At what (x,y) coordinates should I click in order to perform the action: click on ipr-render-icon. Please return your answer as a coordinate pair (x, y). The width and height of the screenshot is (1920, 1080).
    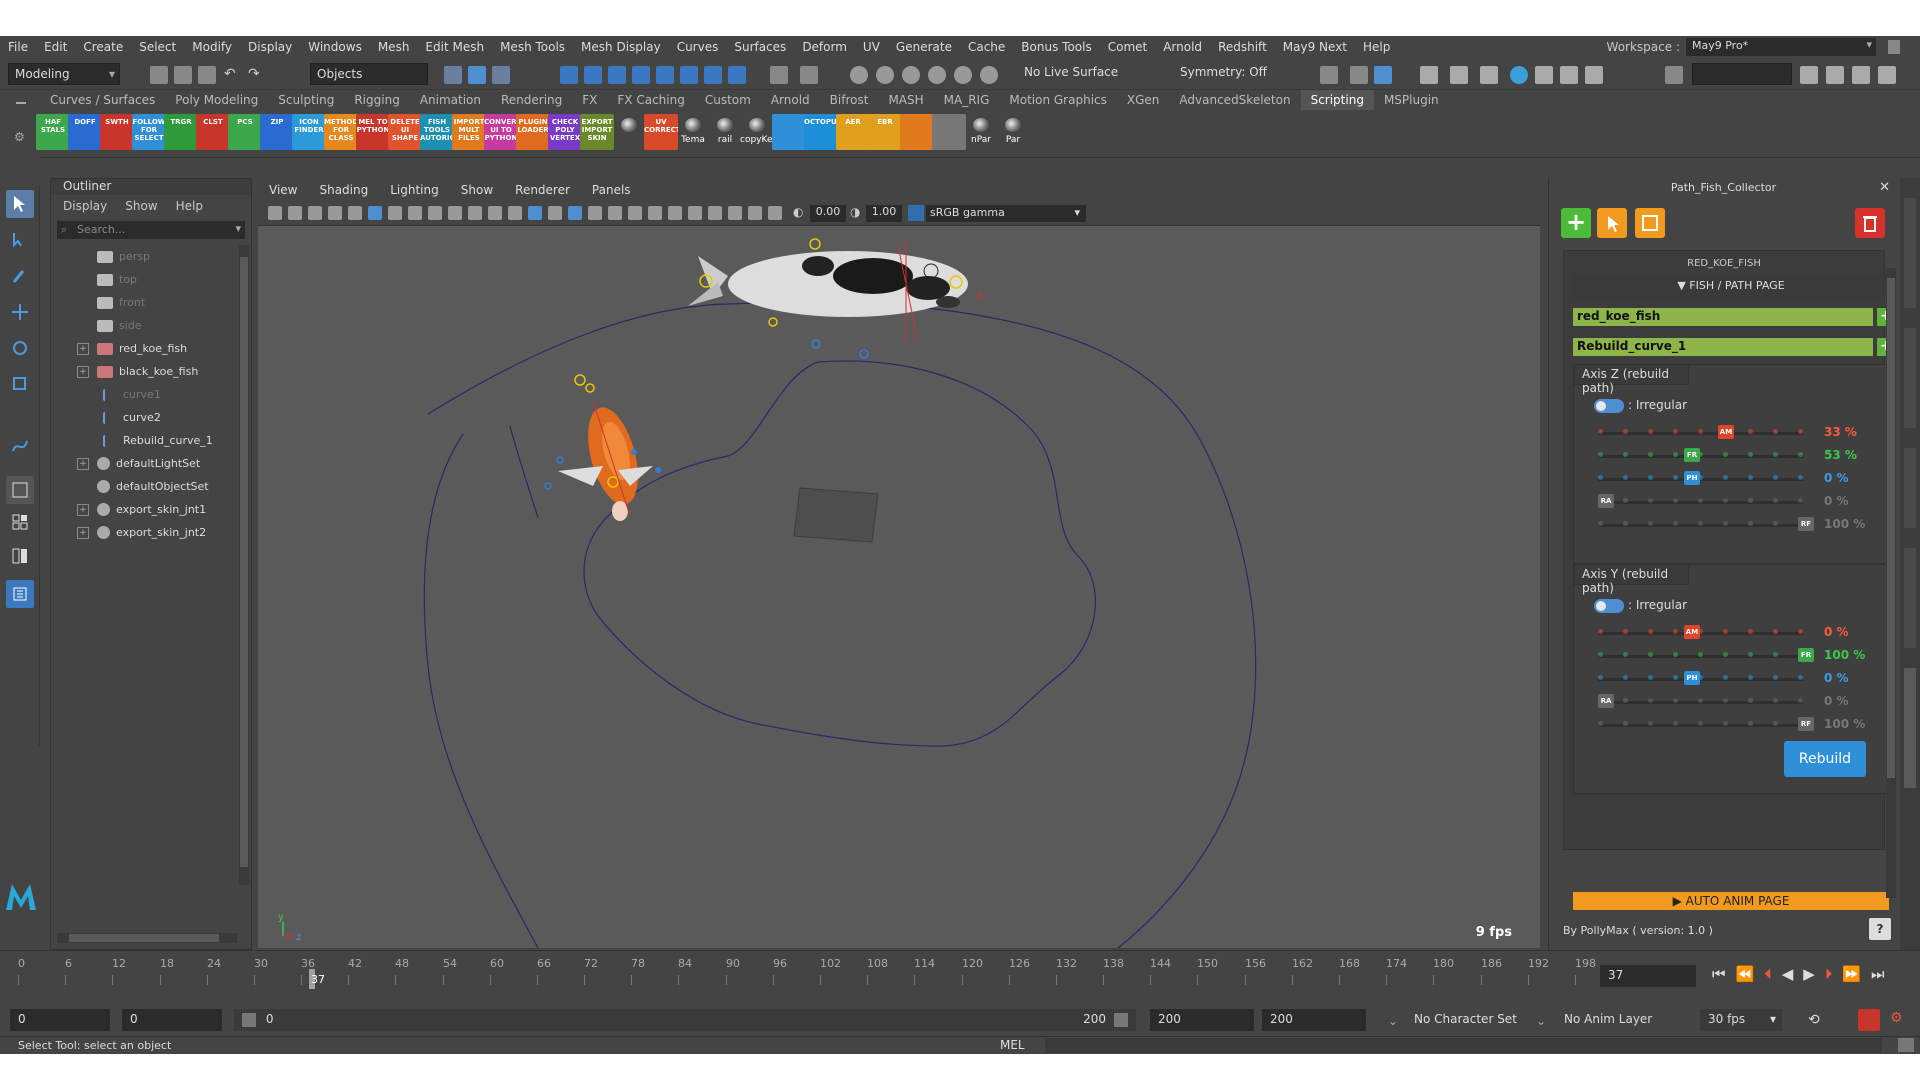
    Looking at the image, I should click on (1383, 75).